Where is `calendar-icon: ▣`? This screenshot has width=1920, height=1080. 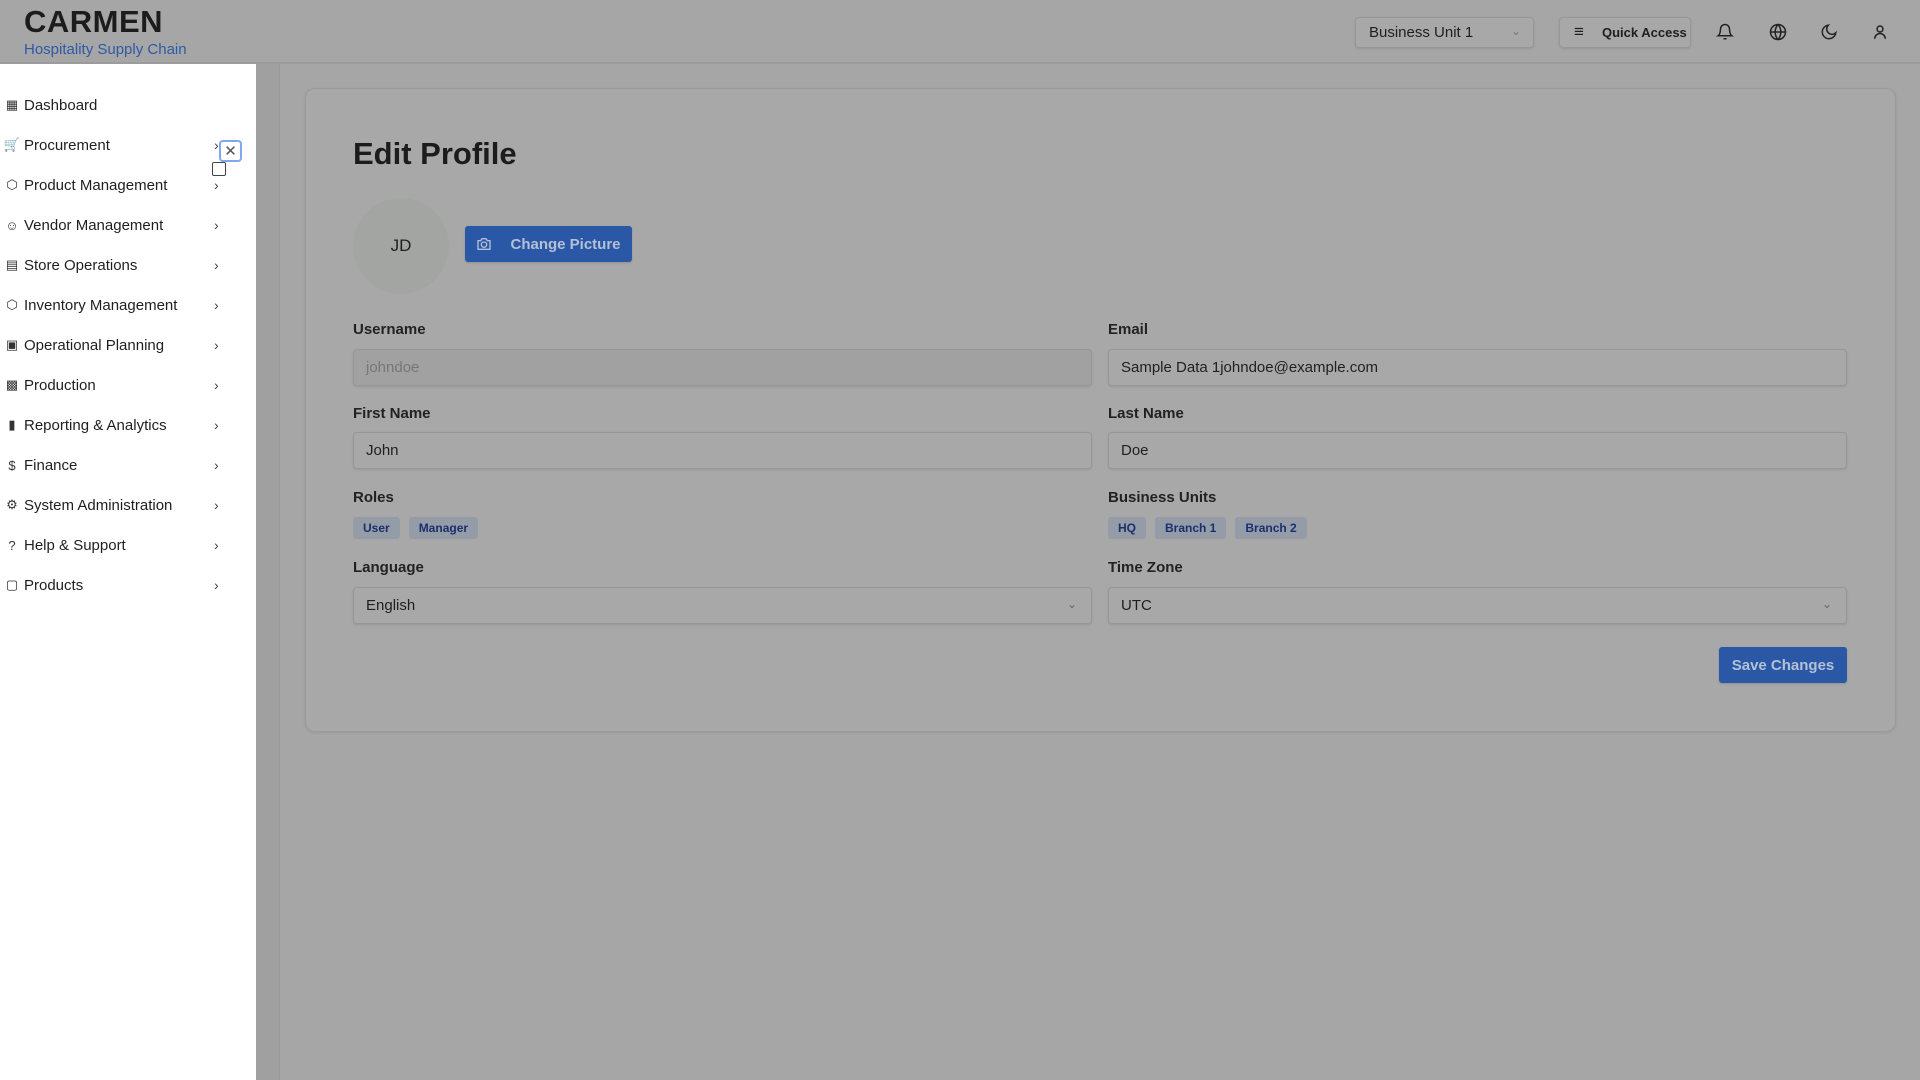 calendar-icon: ▣ is located at coordinates (12, 344).